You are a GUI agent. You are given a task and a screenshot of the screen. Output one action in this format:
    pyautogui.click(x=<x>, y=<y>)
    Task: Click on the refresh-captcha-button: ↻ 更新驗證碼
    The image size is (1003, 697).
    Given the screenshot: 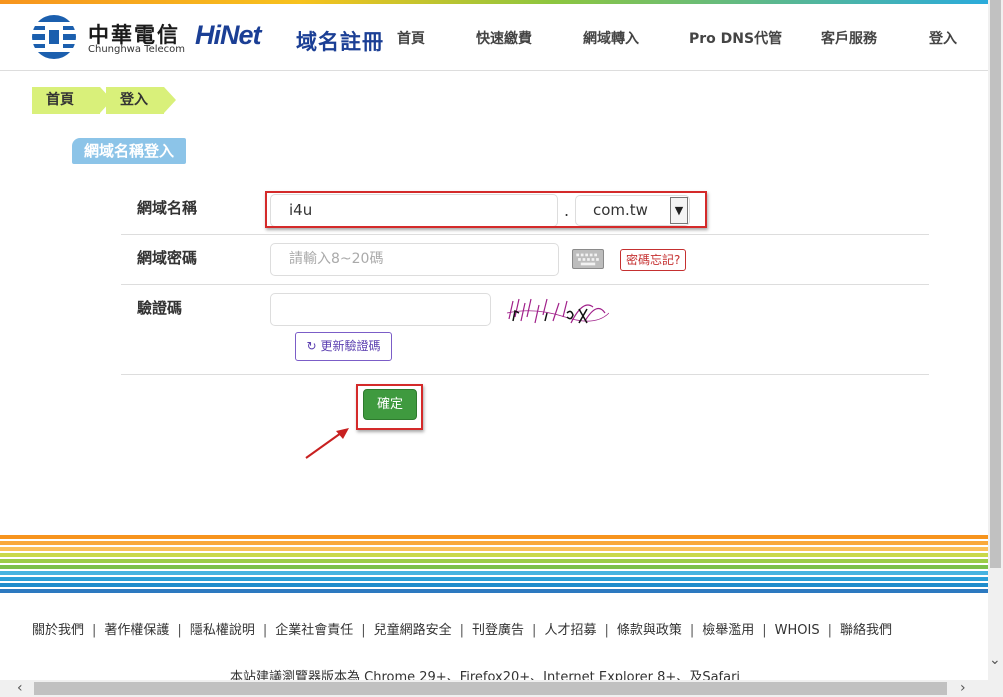 What is the action you would take?
    pyautogui.click(x=343, y=346)
    